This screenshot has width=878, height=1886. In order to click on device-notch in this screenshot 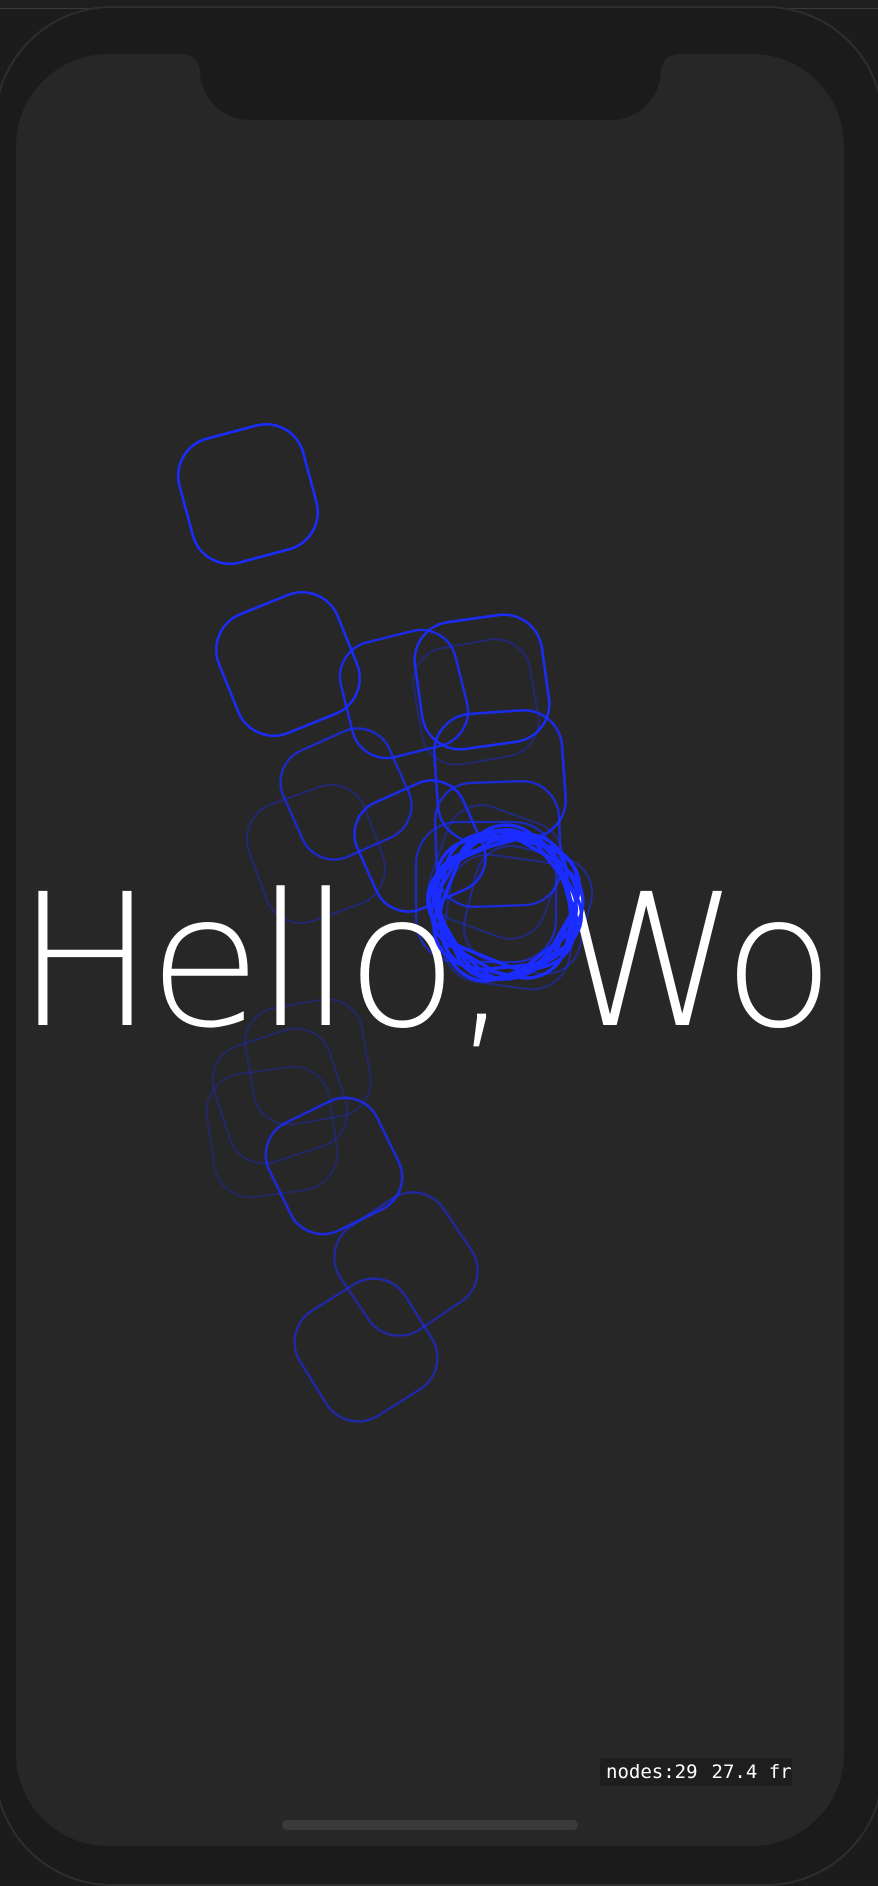, I will do `click(430, 87)`.